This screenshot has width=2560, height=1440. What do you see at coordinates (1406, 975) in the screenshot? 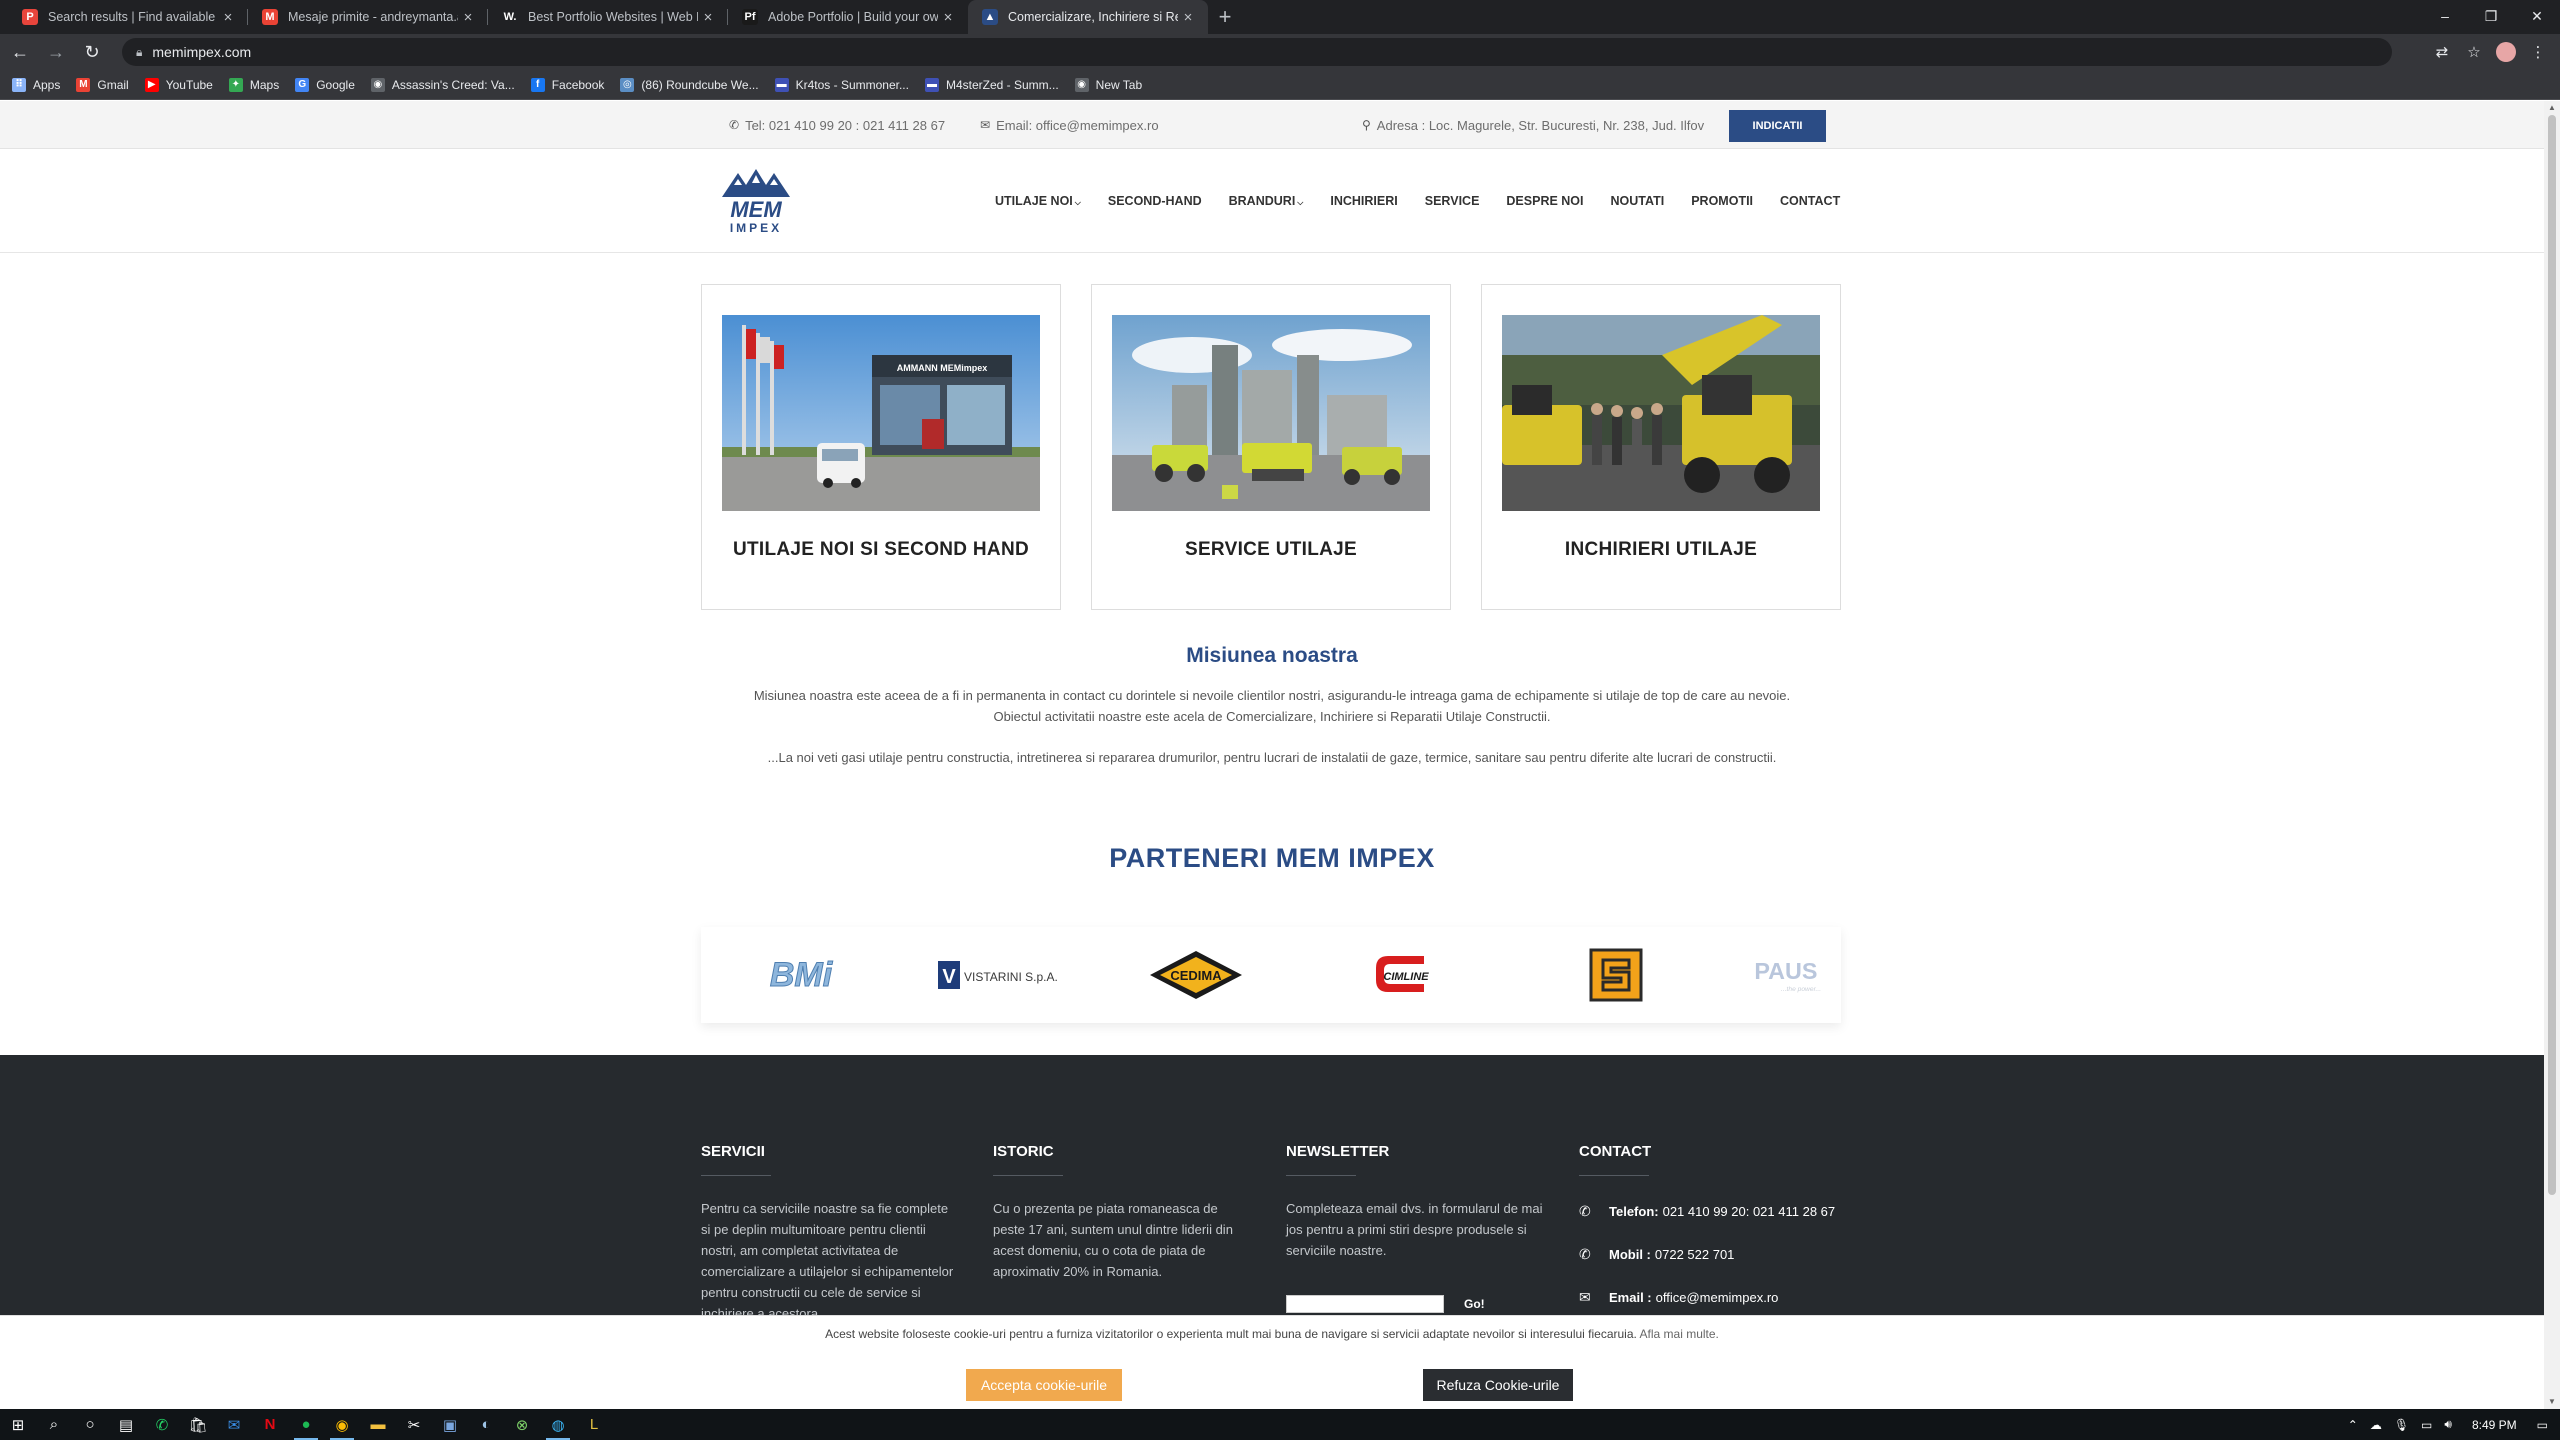
I see `partner-logo-cimline: CIMLINE` at bounding box center [1406, 975].